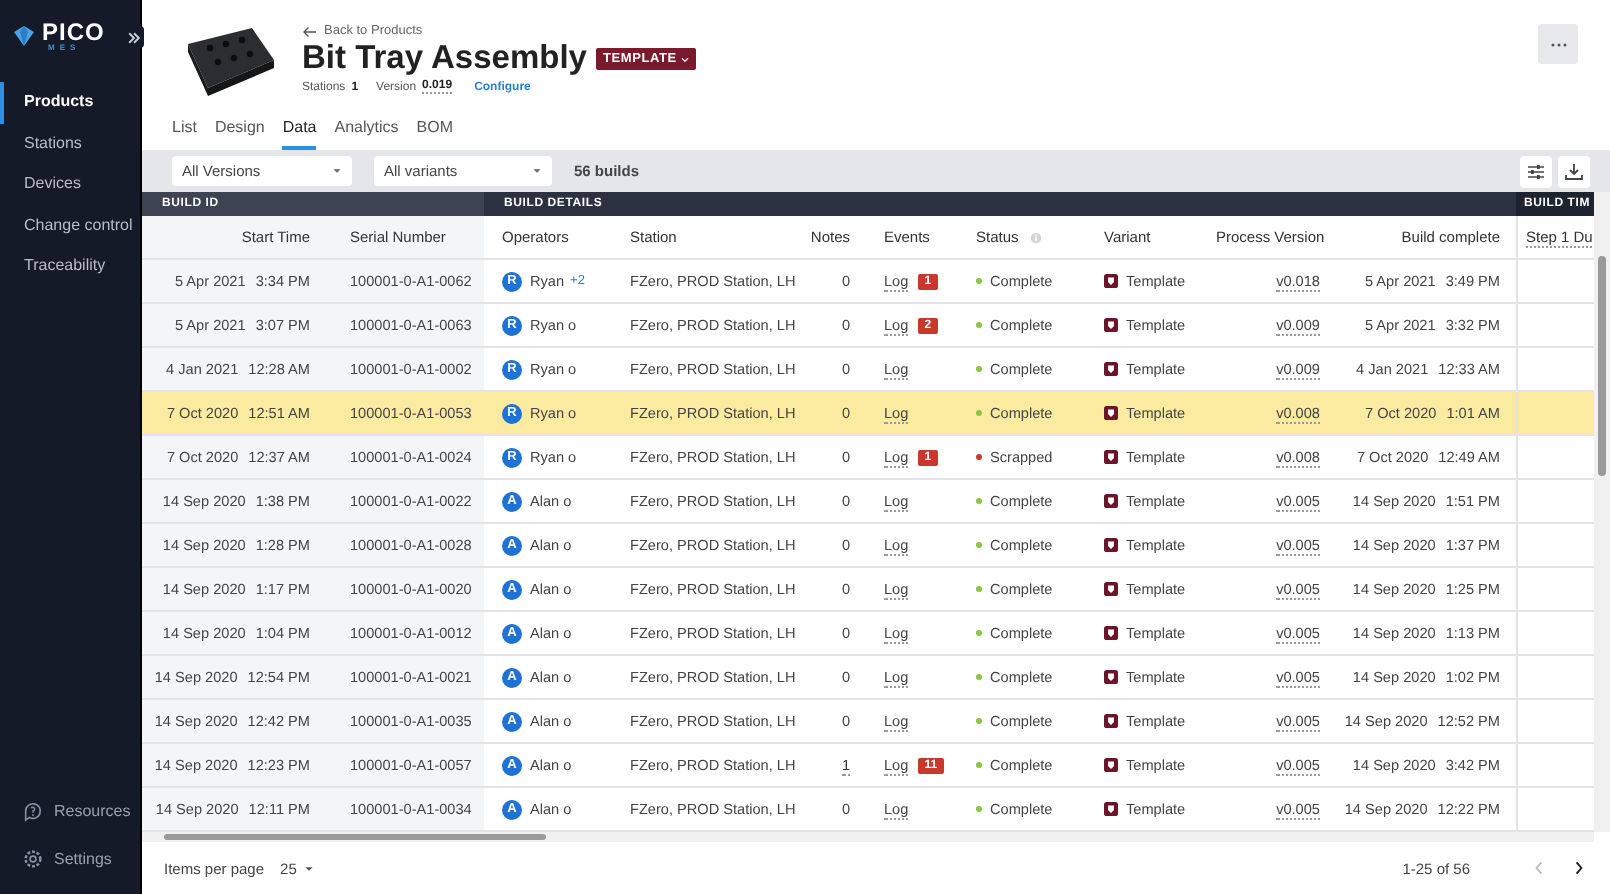  What do you see at coordinates (73, 32) in the screenshot?
I see `logo-name: PICO` at bounding box center [73, 32].